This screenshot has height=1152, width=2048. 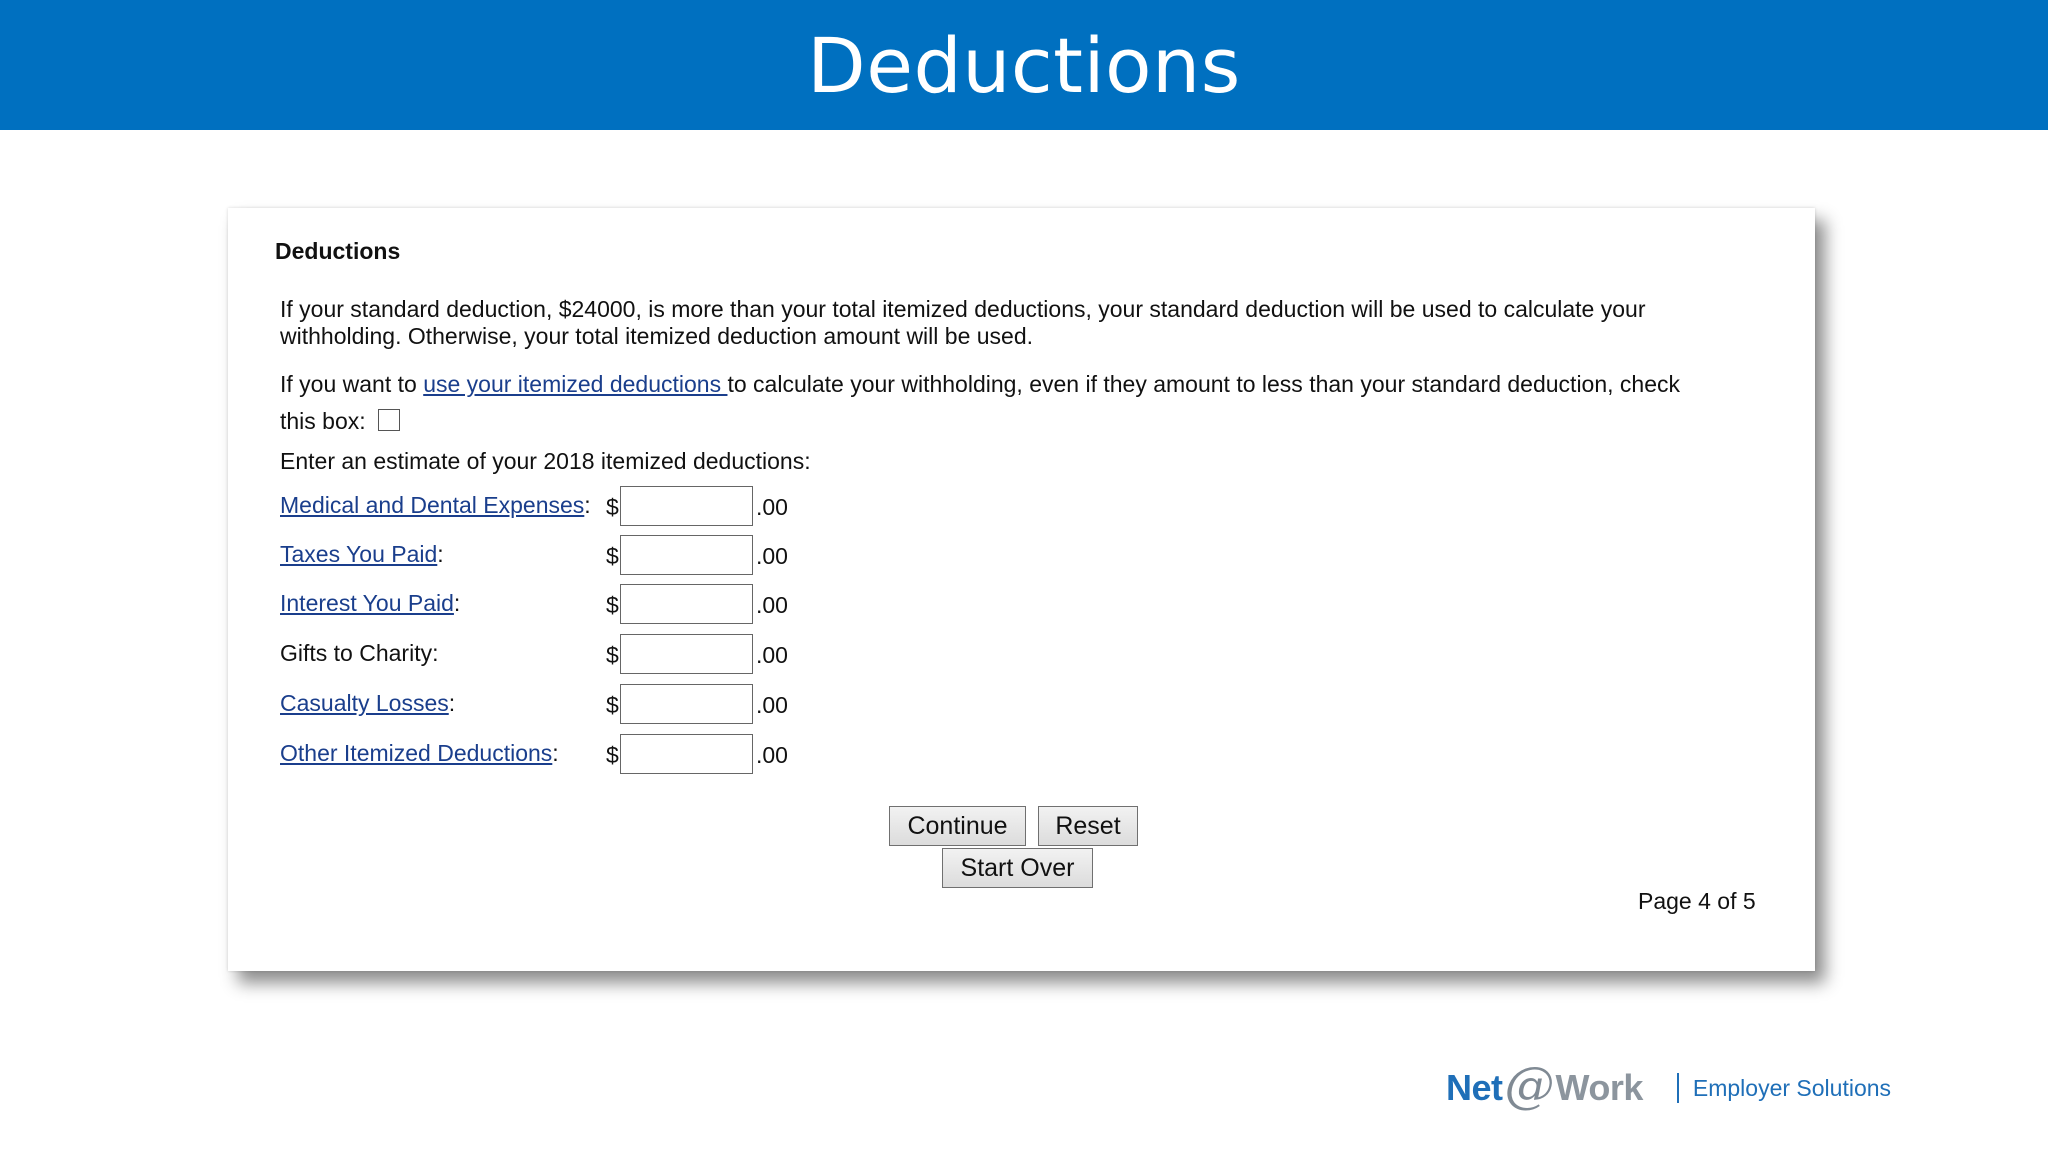 I want to click on gifts-to-charity-input, so click(x=686, y=654).